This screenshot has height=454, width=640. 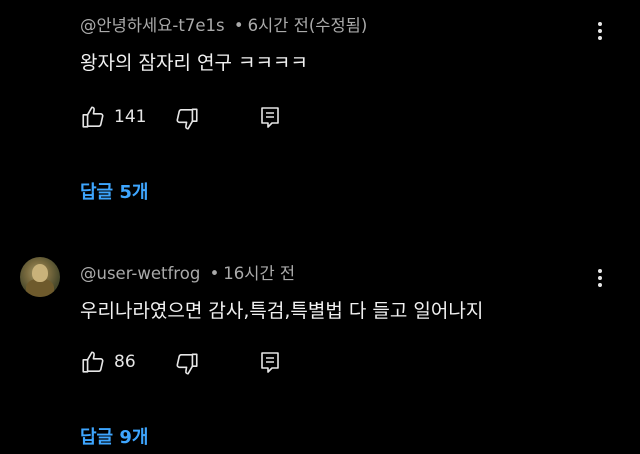 What do you see at coordinates (114, 191) in the screenshot?
I see `view-replies-button: 답글 5개` at bounding box center [114, 191].